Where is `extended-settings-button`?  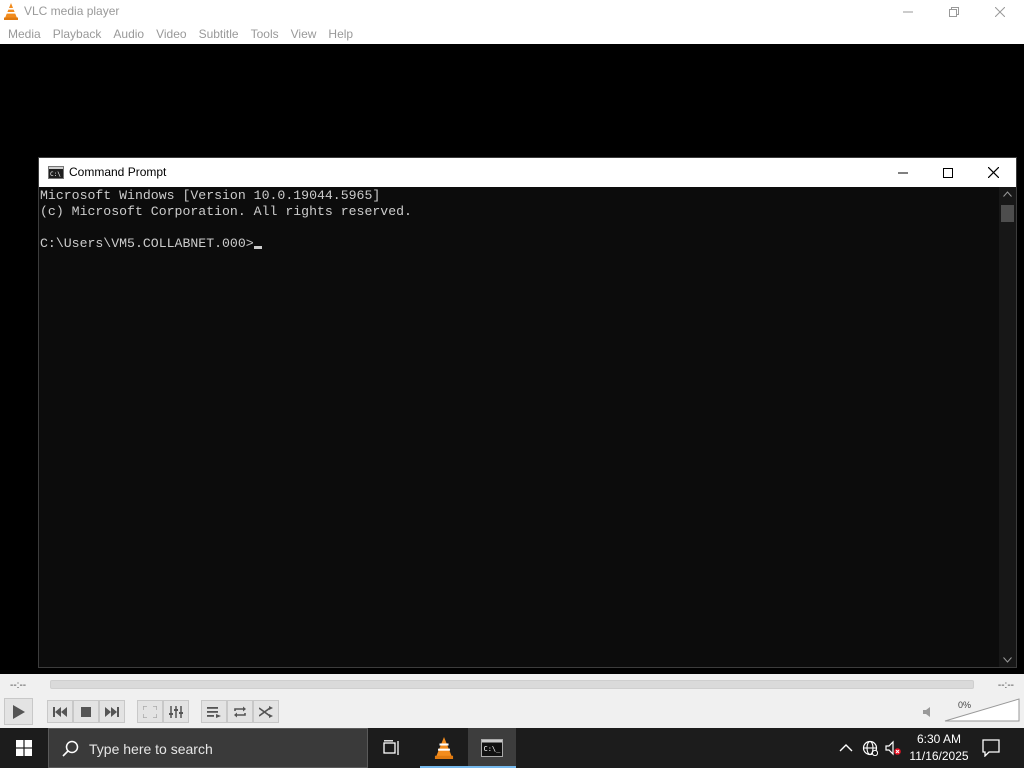 extended-settings-button is located at coordinates (176, 711).